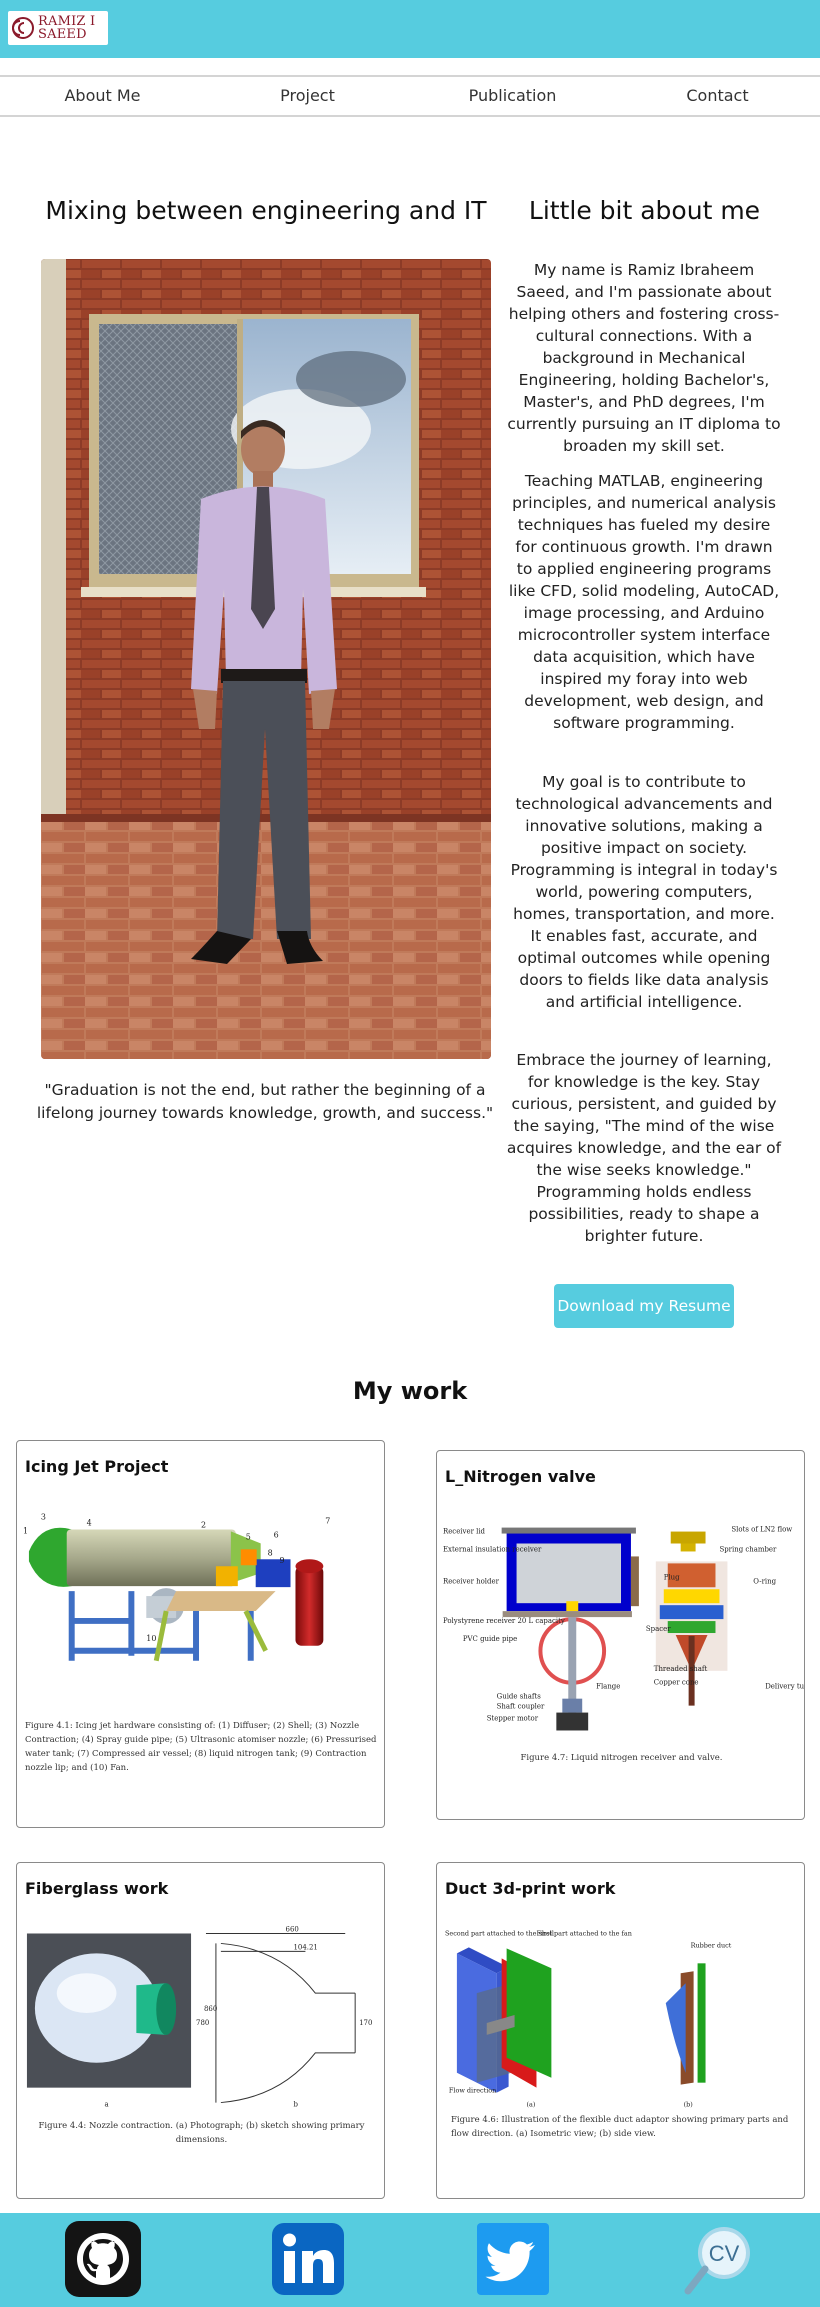  What do you see at coordinates (410, 2260) in the screenshot?
I see `footer: CV` at bounding box center [410, 2260].